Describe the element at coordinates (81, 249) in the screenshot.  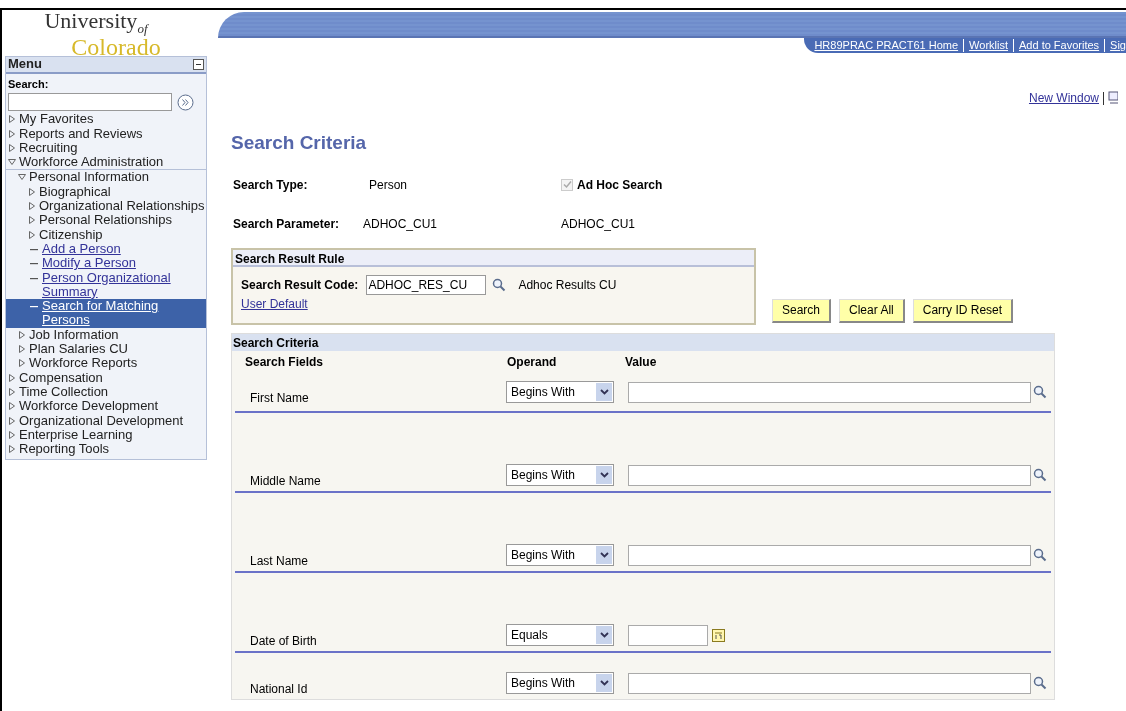
I see `menu-link: Add a Person` at that location.